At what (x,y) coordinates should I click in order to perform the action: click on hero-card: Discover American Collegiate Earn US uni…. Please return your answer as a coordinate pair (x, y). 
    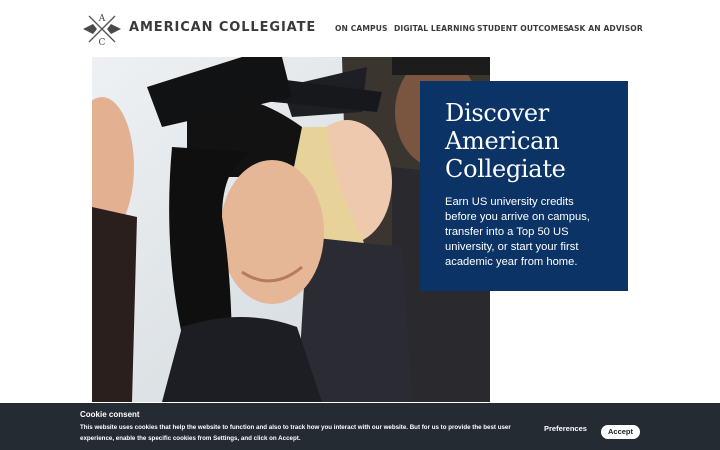
    Looking at the image, I should click on (524, 186).